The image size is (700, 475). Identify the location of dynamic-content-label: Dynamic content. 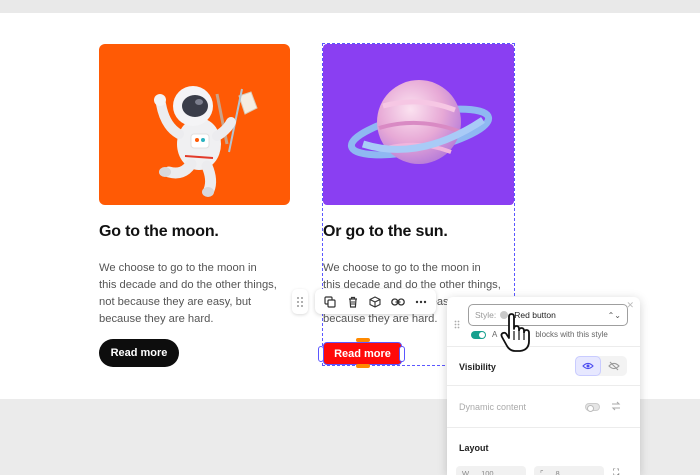
(493, 407).